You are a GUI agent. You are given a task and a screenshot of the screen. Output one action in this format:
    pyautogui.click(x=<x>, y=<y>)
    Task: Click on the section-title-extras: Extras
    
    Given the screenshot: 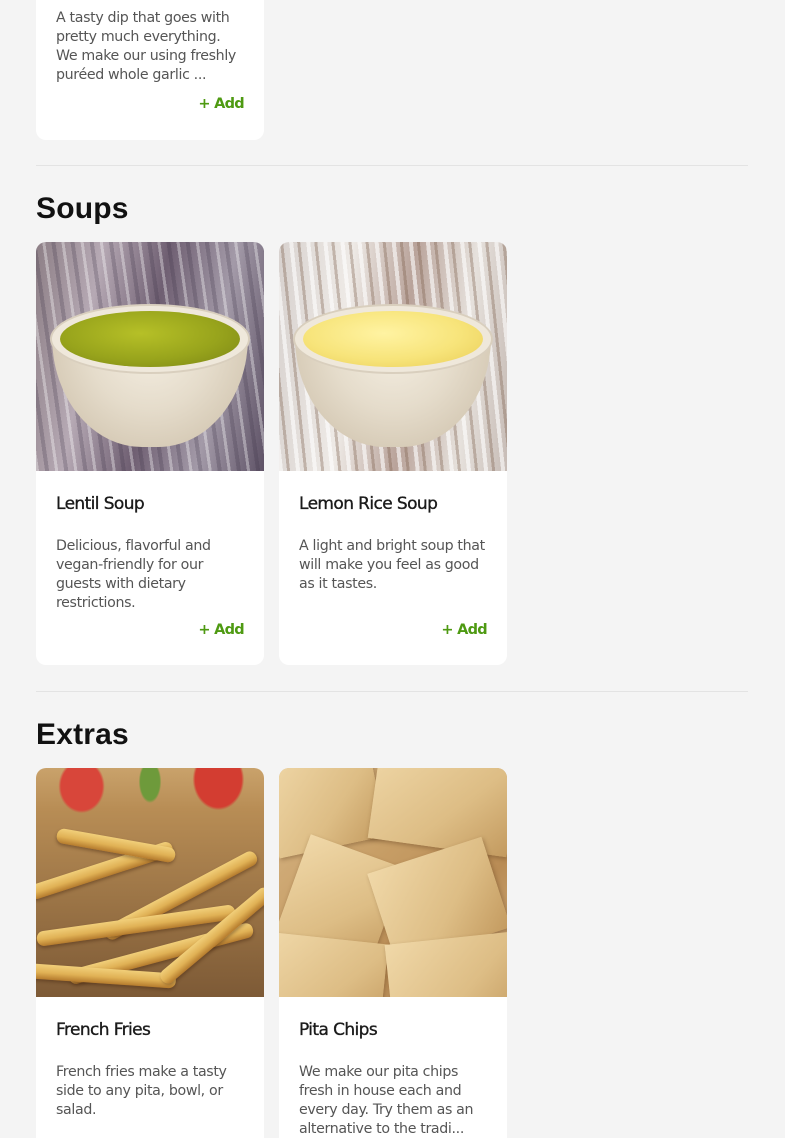 What is the action you would take?
    pyautogui.click(x=82, y=734)
    